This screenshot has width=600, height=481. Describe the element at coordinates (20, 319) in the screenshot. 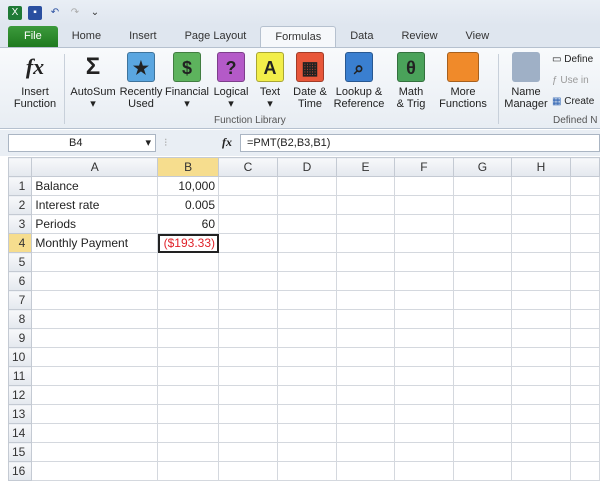

I see `row-header: 8` at that location.